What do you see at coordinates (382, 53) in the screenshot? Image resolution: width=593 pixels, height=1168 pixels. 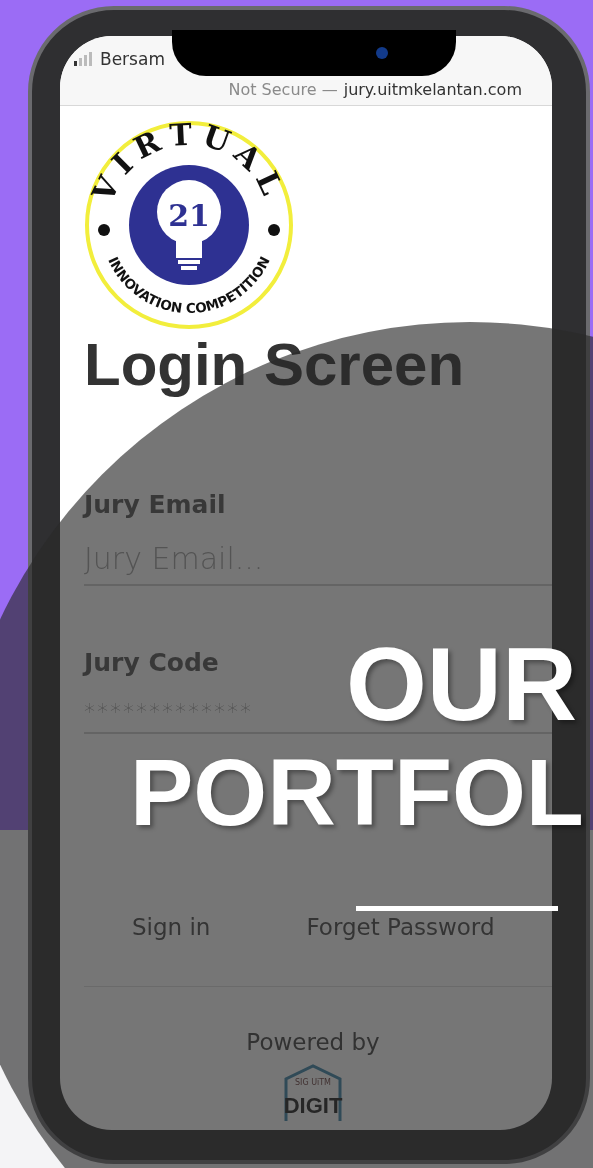 I see `camera-icon` at bounding box center [382, 53].